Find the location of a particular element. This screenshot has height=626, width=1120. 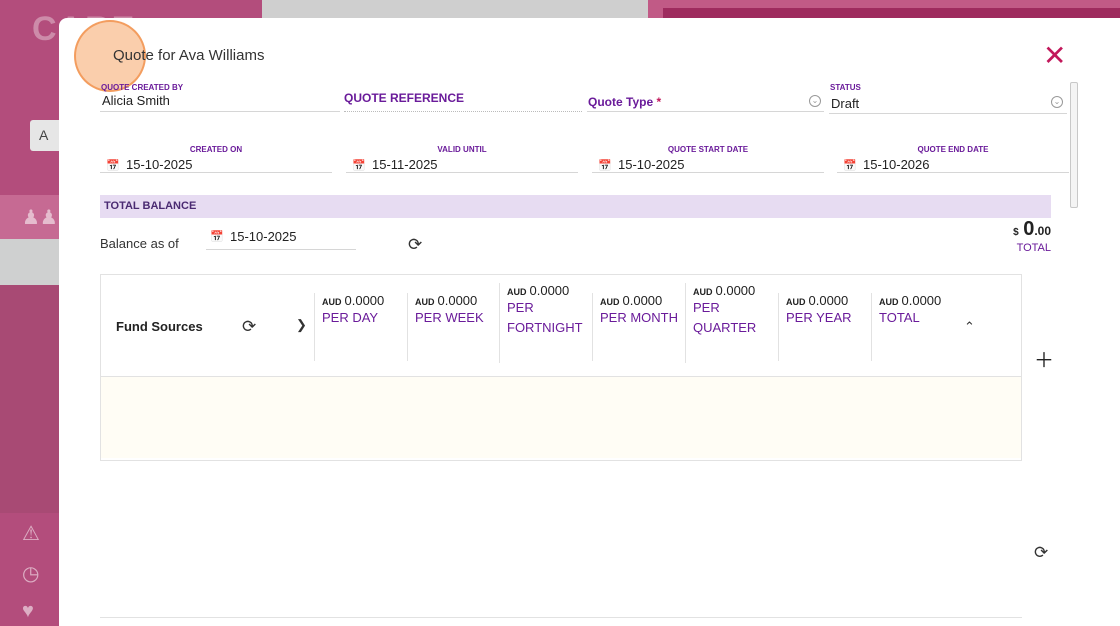

amount-decimal: .00 is located at coordinates (1042, 231).